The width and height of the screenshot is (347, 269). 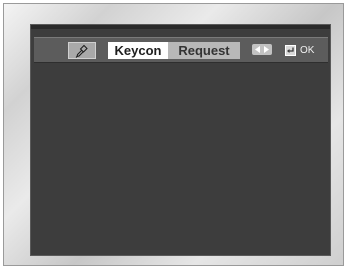 I want to click on screen-top-border, so click(x=180, y=27).